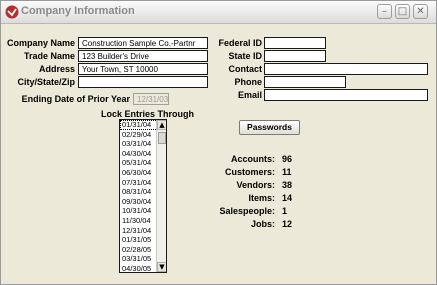  I want to click on title-bar: Company Information – □ ✕, so click(218, 12).